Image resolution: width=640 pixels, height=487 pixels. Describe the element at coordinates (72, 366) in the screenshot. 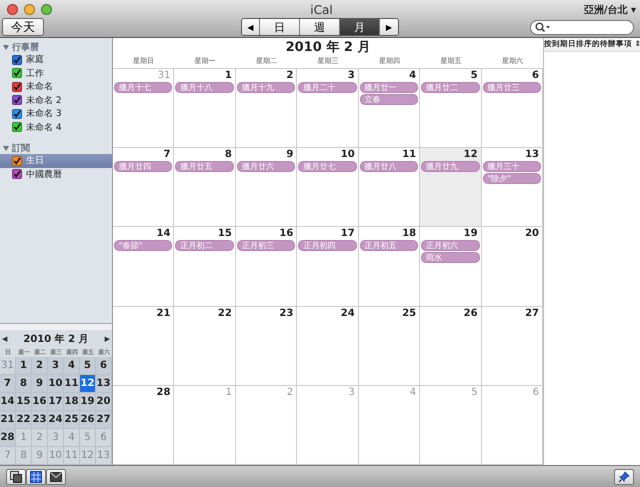

I see `mini-day: 4` at that location.